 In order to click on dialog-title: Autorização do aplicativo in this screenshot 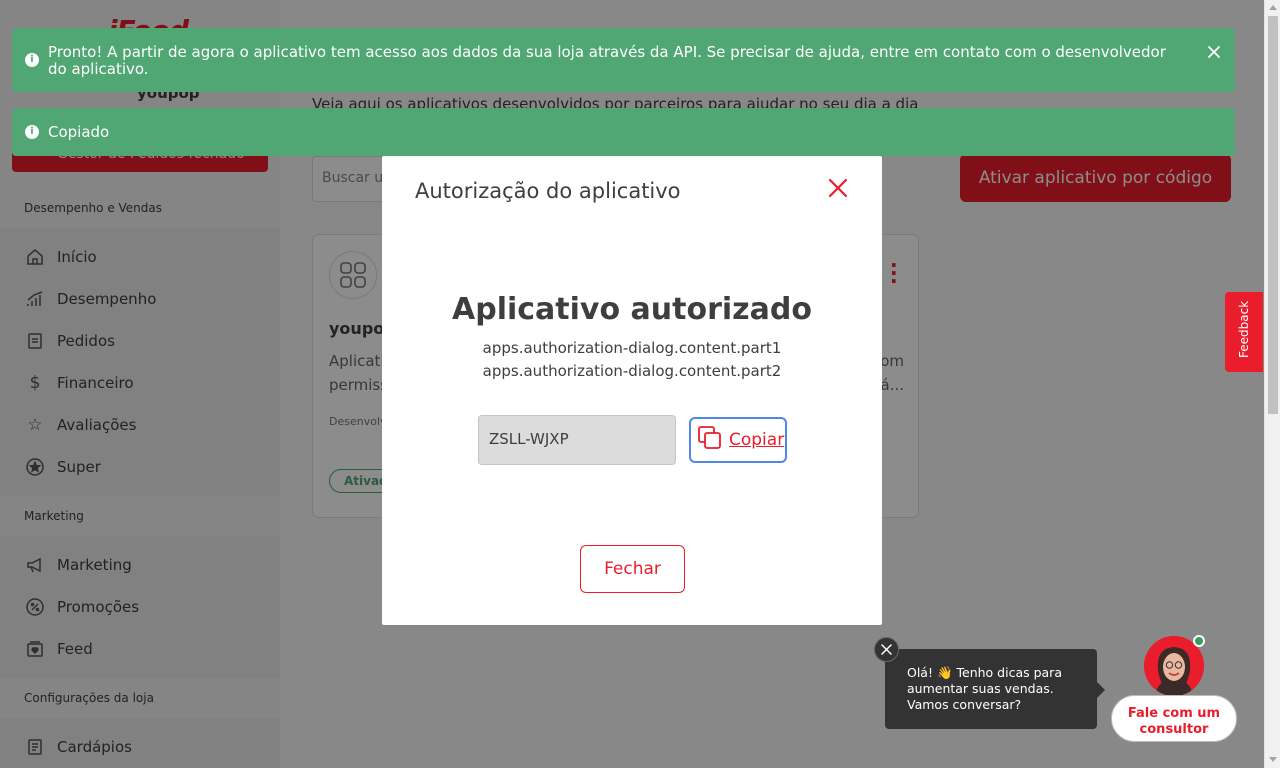, I will do `click(548, 191)`.